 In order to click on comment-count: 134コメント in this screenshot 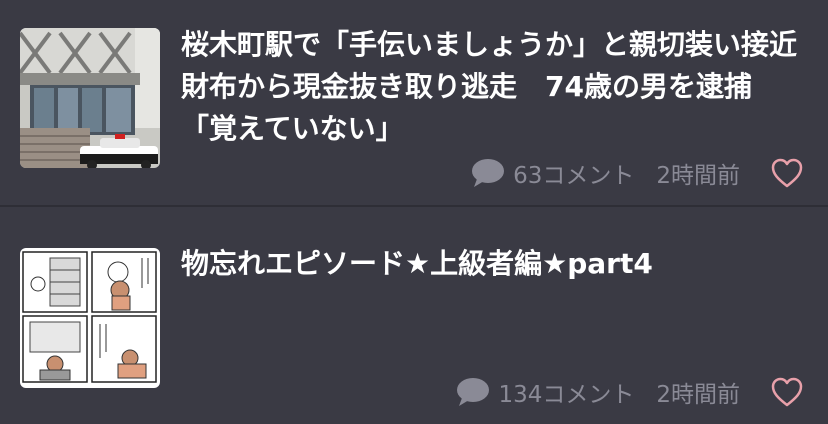, I will do `click(566, 392)`.